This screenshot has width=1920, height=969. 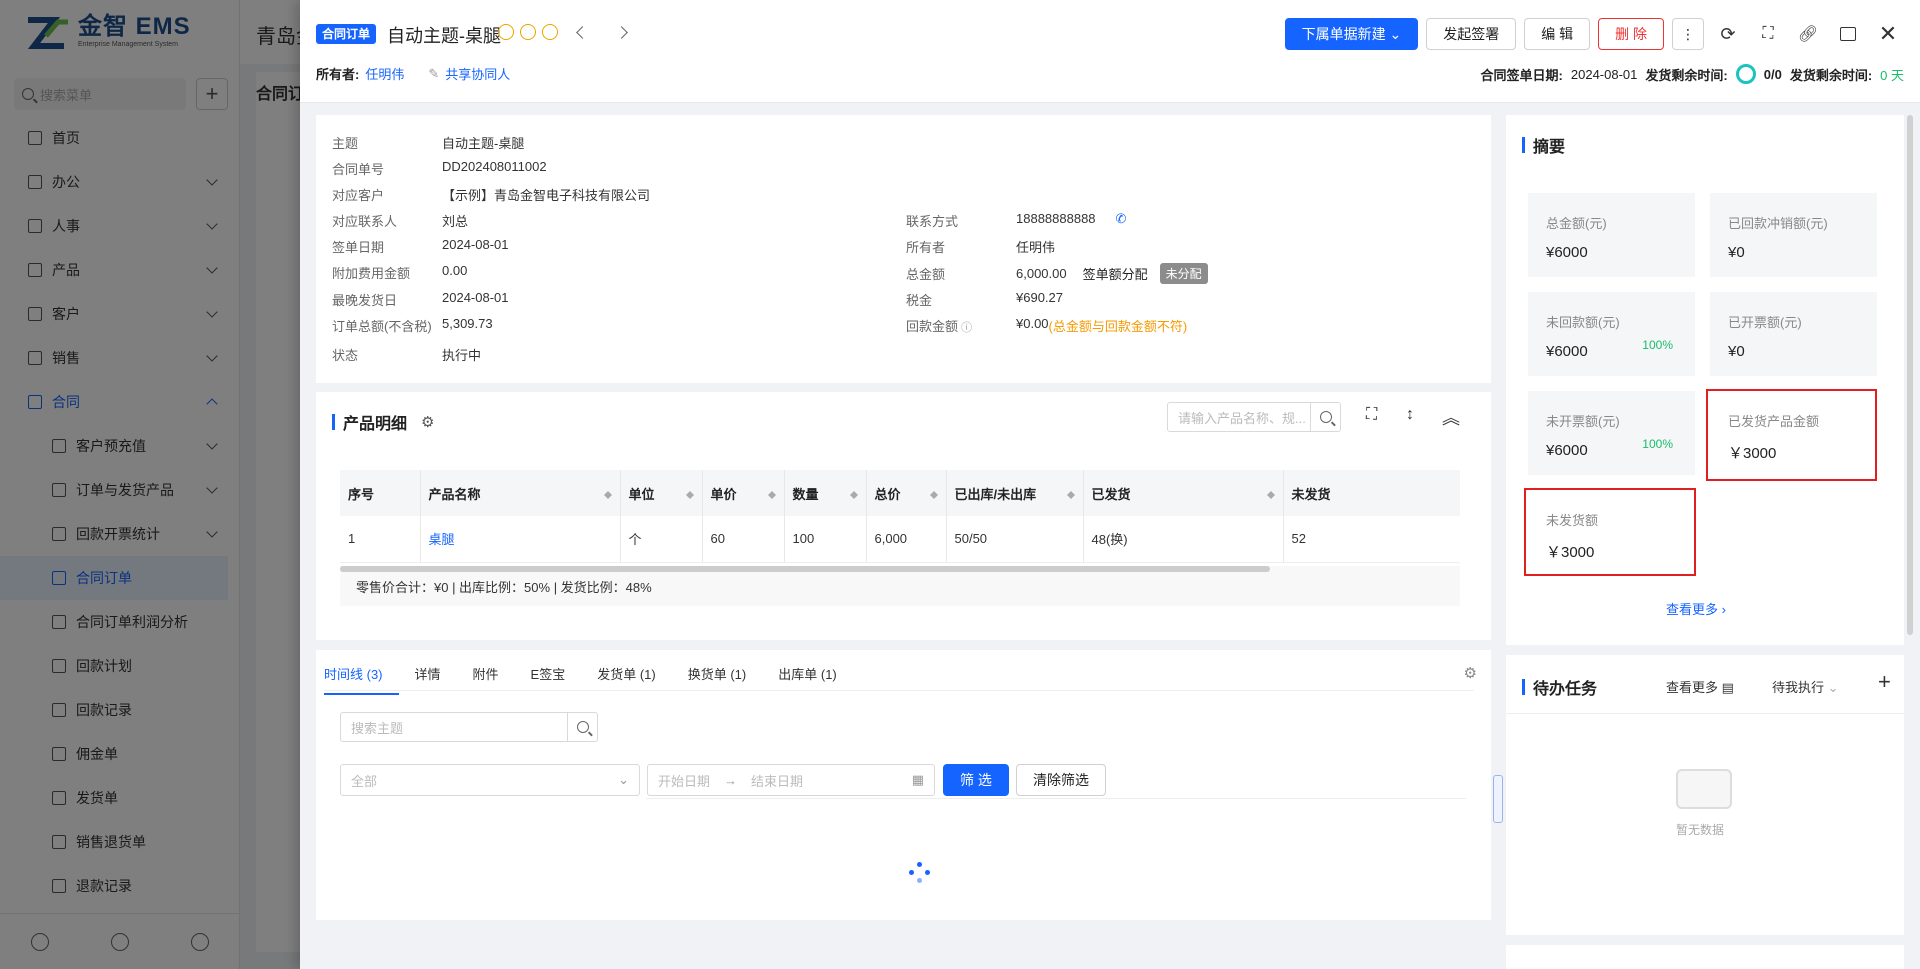 What do you see at coordinates (1498, 799) in the screenshot?
I see `side-panel-toggle` at bounding box center [1498, 799].